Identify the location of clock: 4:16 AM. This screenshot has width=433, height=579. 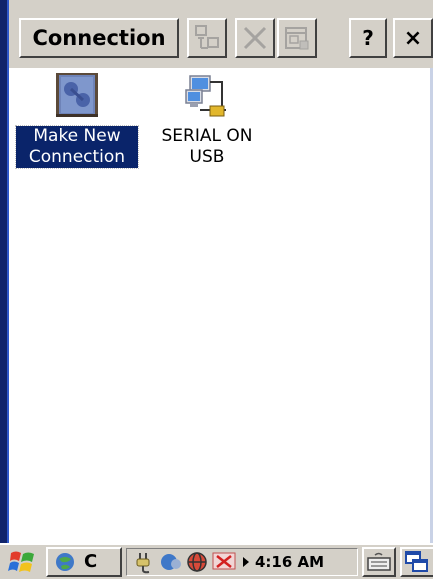
(289, 562).